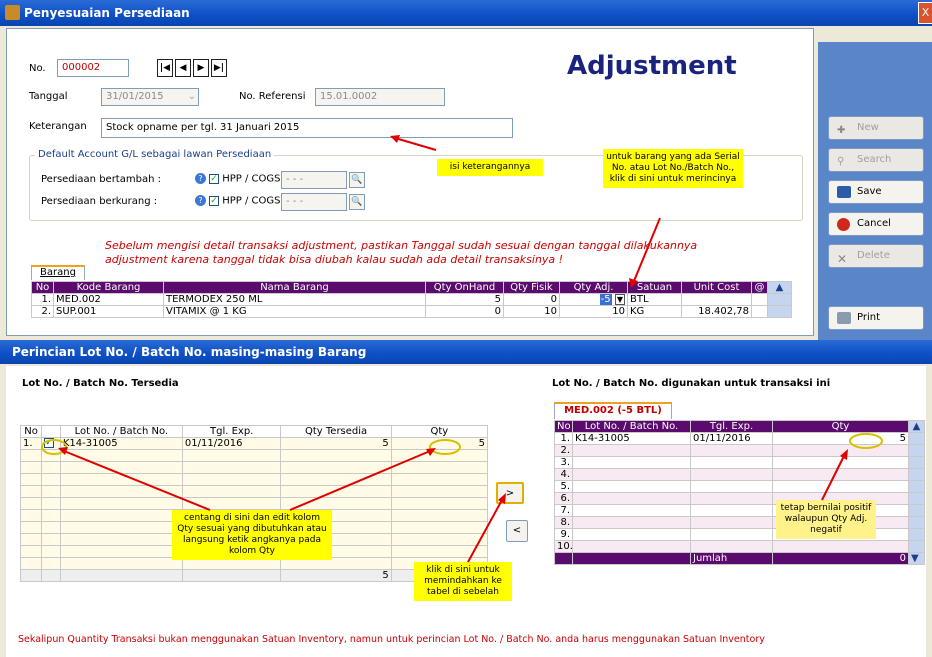 This screenshot has height=657, width=932. I want to click on new-label: New, so click(868, 127).